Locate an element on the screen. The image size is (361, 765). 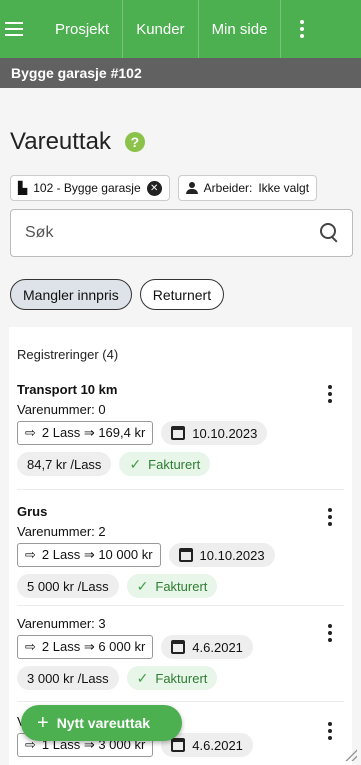
quantity-box: ⇨ 2 Lass ⇒ 6 000 kr is located at coordinates (85, 647).